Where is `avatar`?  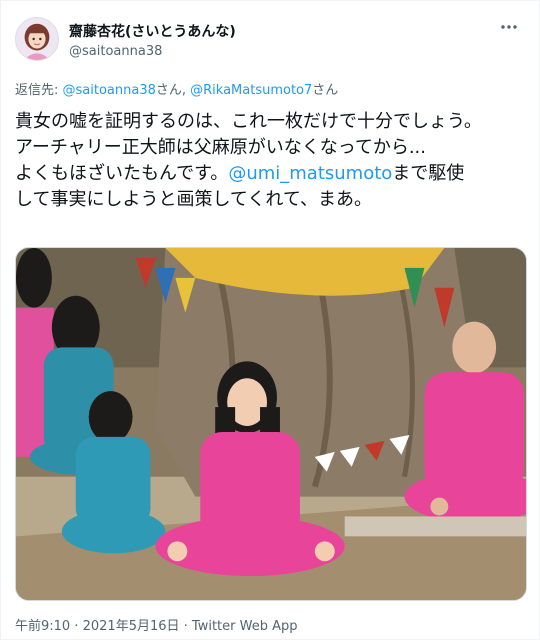
avatar is located at coordinates (37, 39).